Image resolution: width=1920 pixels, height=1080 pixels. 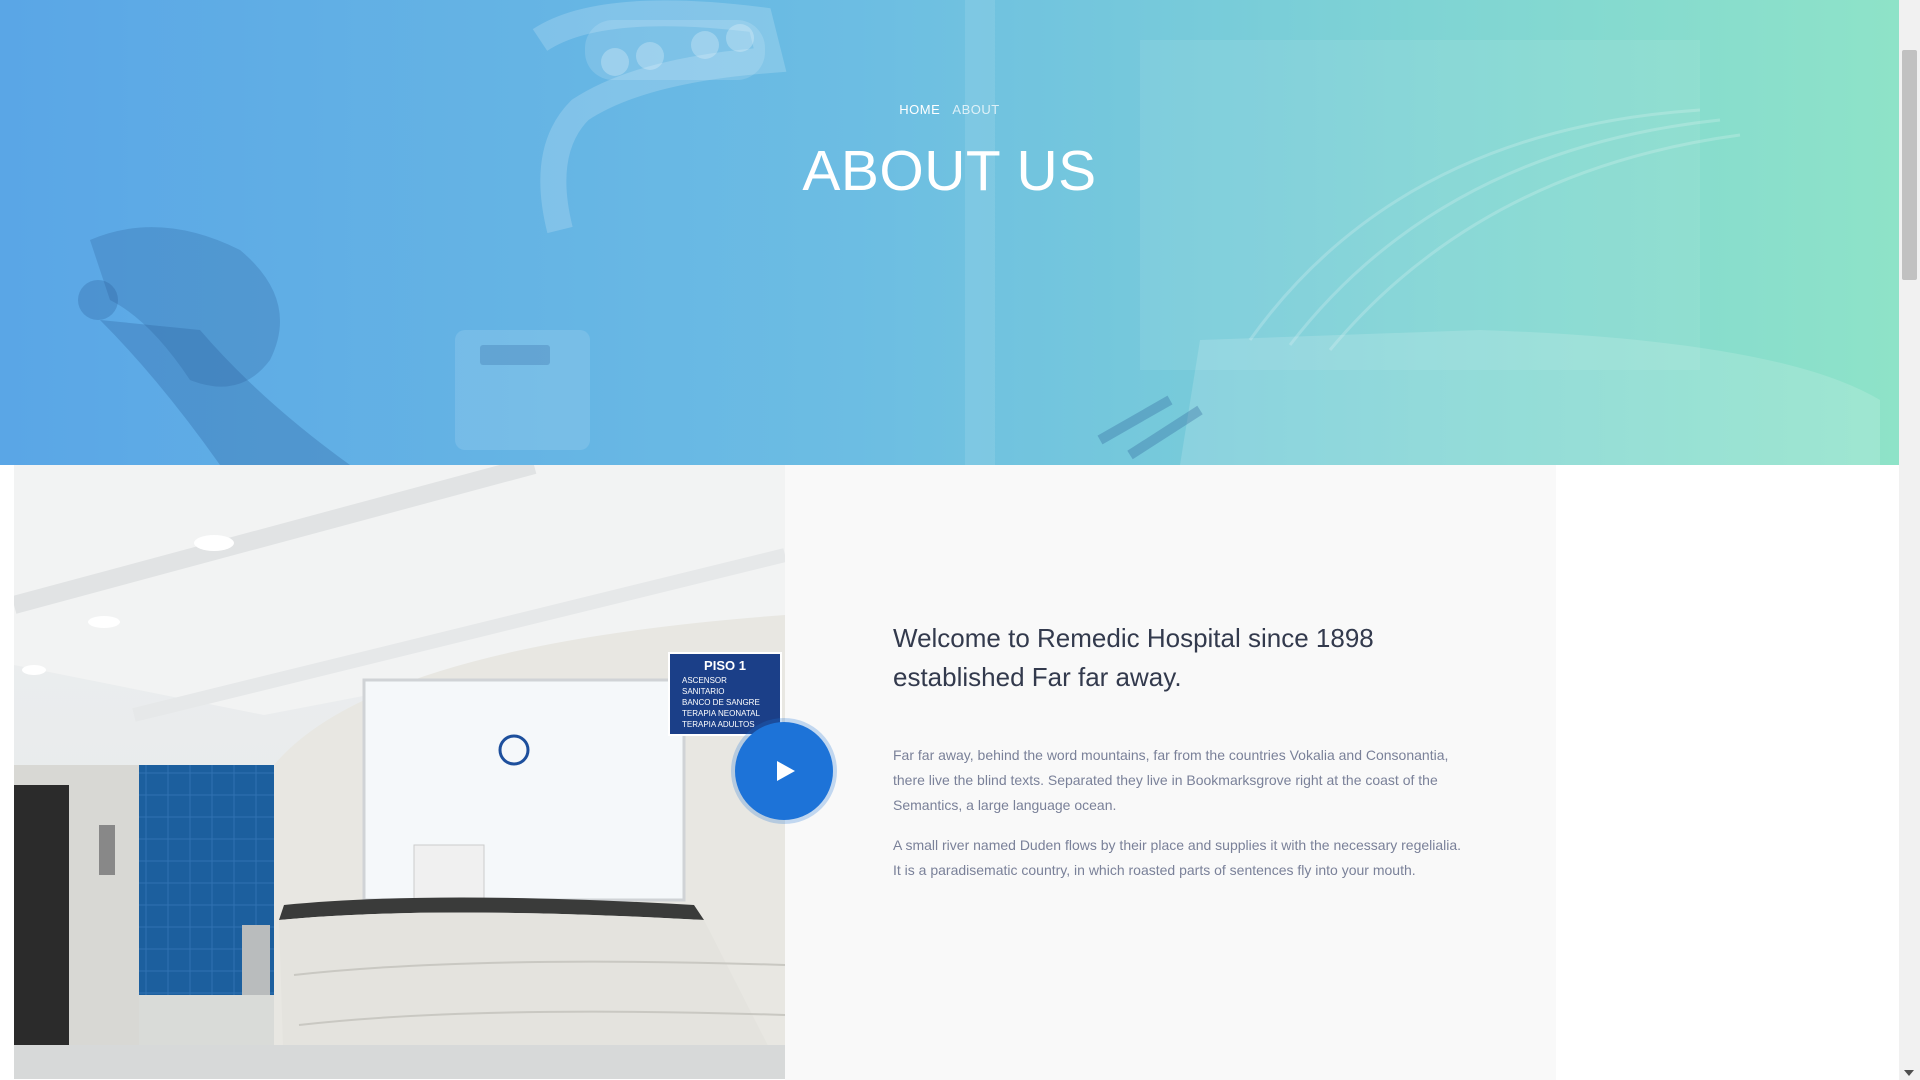 What do you see at coordinates (1909, 1073) in the screenshot?
I see `scroll-down-arrow-icon` at bounding box center [1909, 1073].